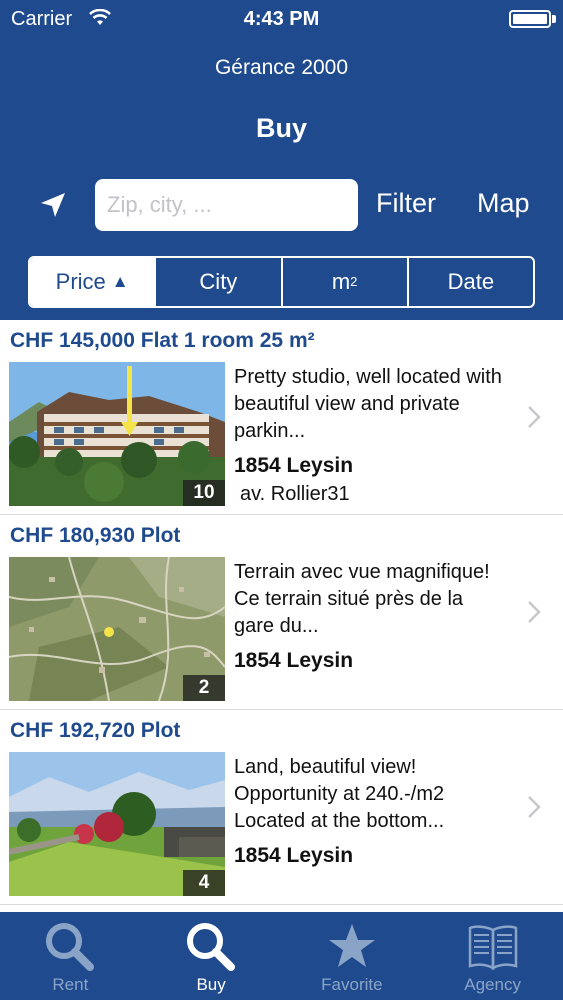 The width and height of the screenshot is (563, 1000). I want to click on sort-ascending-icon: ▲, so click(120, 281).